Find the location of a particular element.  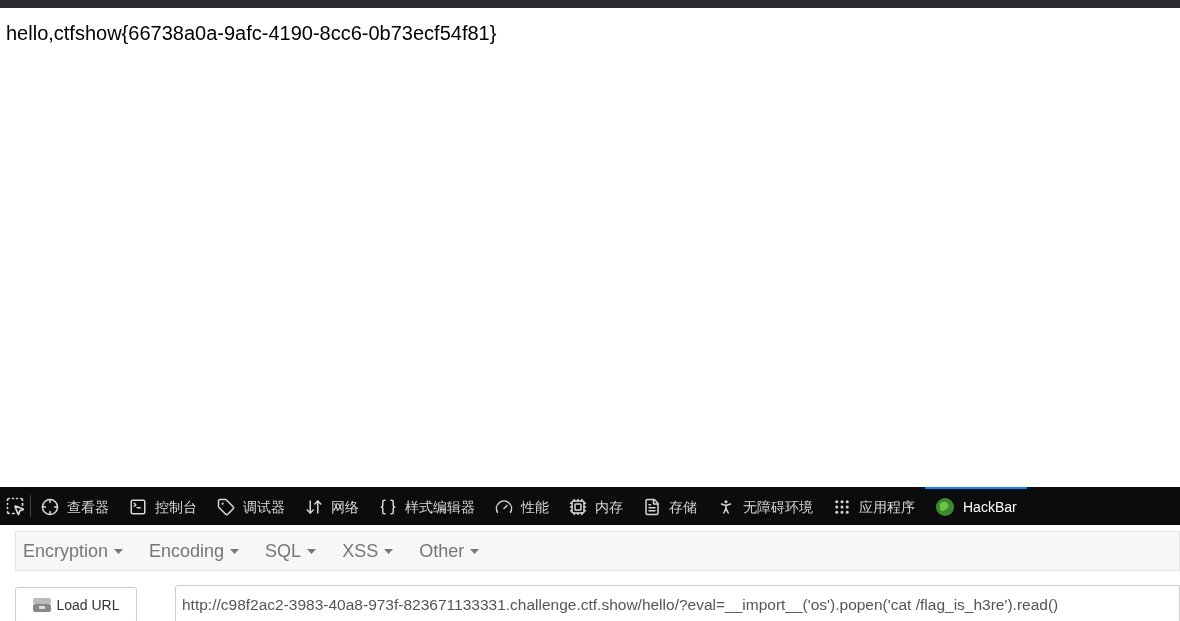

devtools-tab: 内存 is located at coordinates (596, 506).